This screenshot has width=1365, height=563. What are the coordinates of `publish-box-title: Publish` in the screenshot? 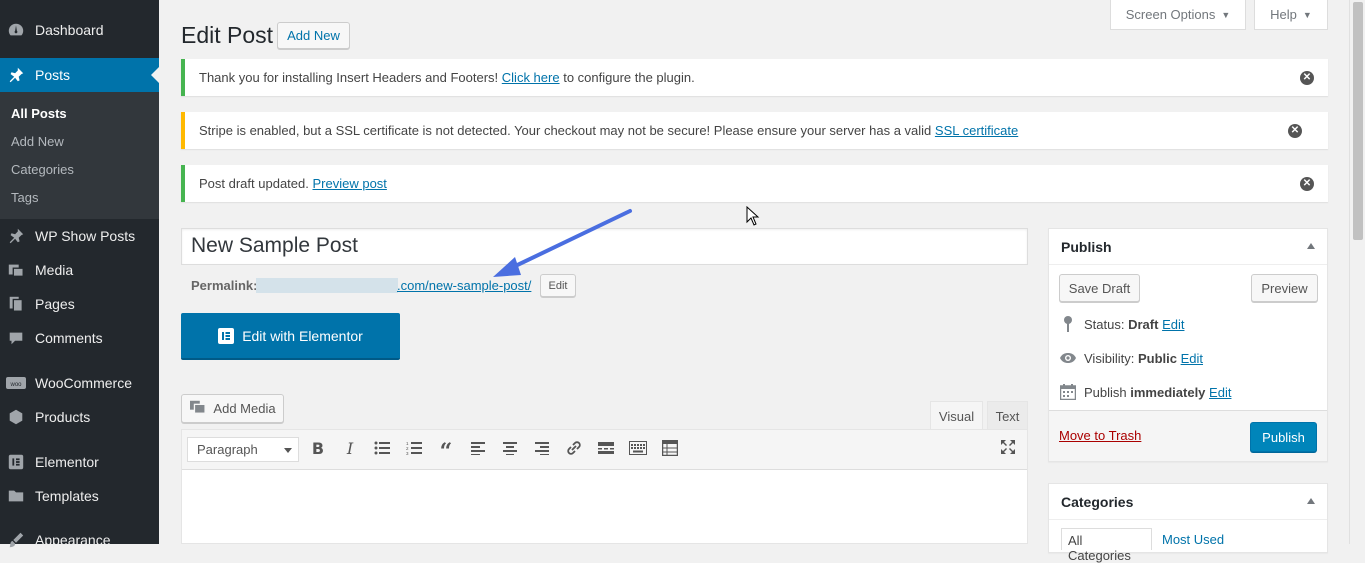 It's located at (1086, 246).